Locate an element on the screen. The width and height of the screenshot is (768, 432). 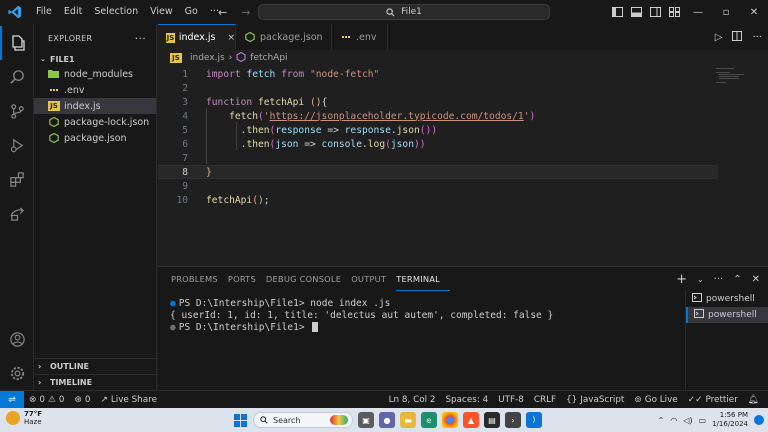
explorer-more-button: ··· is located at coordinates (140, 38).